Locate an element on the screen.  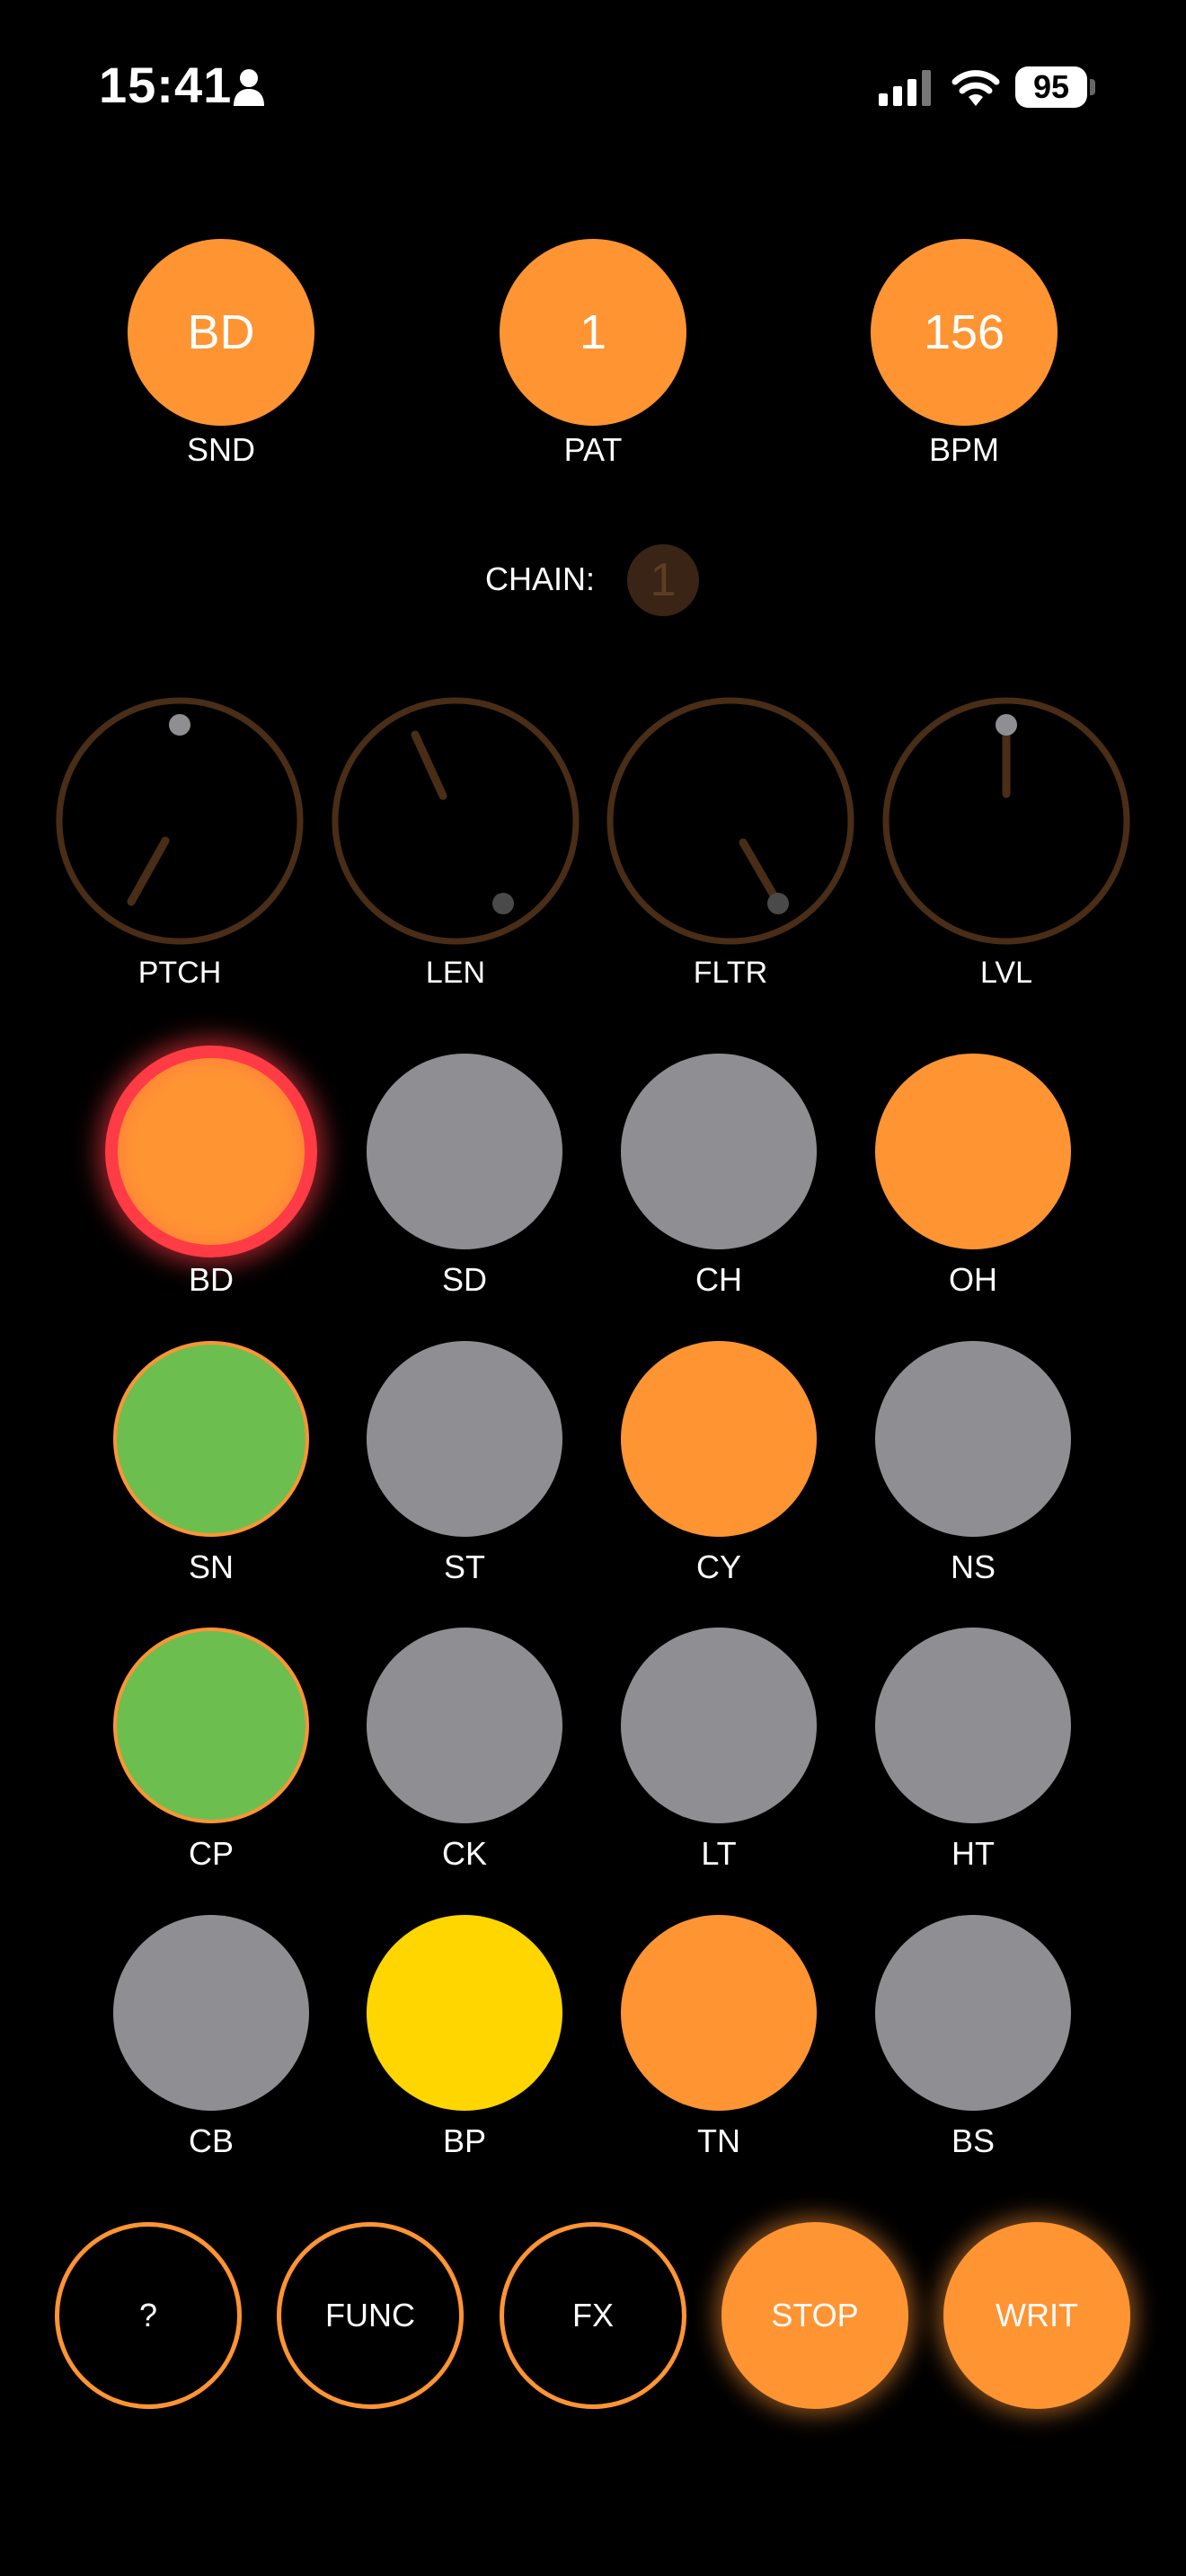
func-button: FUNC is located at coordinates (370, 2315).